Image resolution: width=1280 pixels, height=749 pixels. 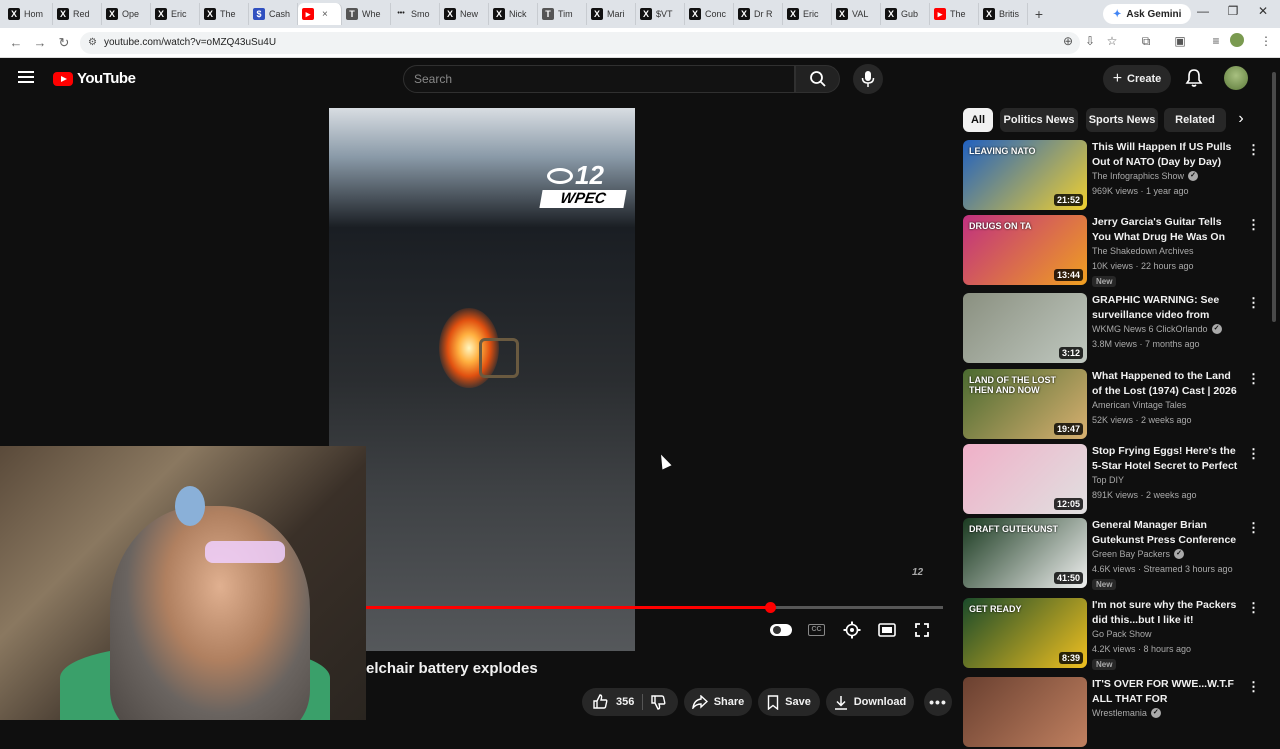 What do you see at coordinates (1025, 250) in the screenshot?
I see `video-thumbnail: DRUGS ON TA 13:44` at bounding box center [1025, 250].